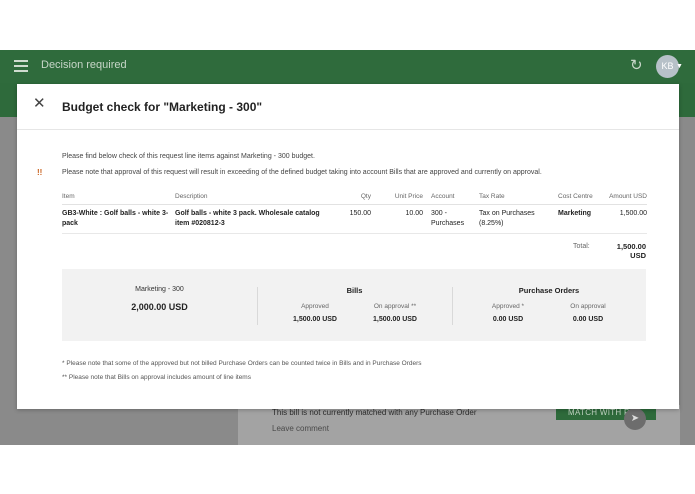 The image size is (695, 494). Describe the element at coordinates (517, 219) in the screenshot. I see `cell-tax-rate: Tax on Purchases (8.25%)` at that location.